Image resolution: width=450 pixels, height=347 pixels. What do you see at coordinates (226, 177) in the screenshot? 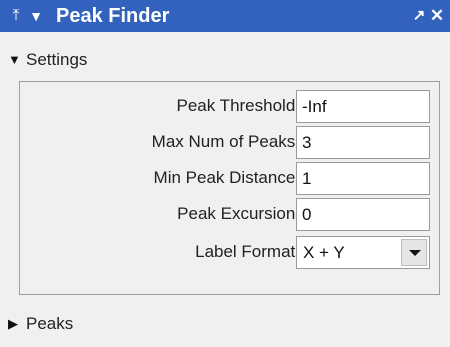
I see `min-peak-distance-label: Min Peak Distance:` at bounding box center [226, 177].